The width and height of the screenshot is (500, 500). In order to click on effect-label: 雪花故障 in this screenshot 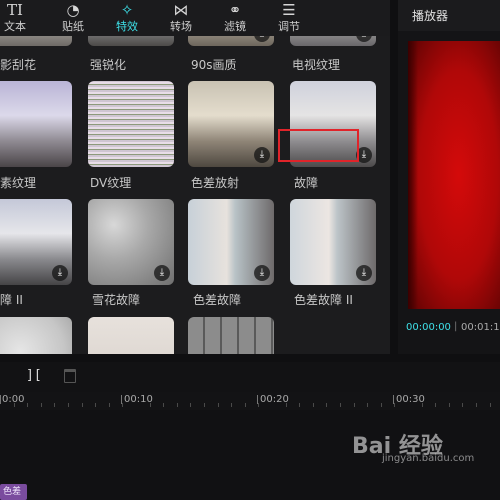, I will do `click(116, 300)`.